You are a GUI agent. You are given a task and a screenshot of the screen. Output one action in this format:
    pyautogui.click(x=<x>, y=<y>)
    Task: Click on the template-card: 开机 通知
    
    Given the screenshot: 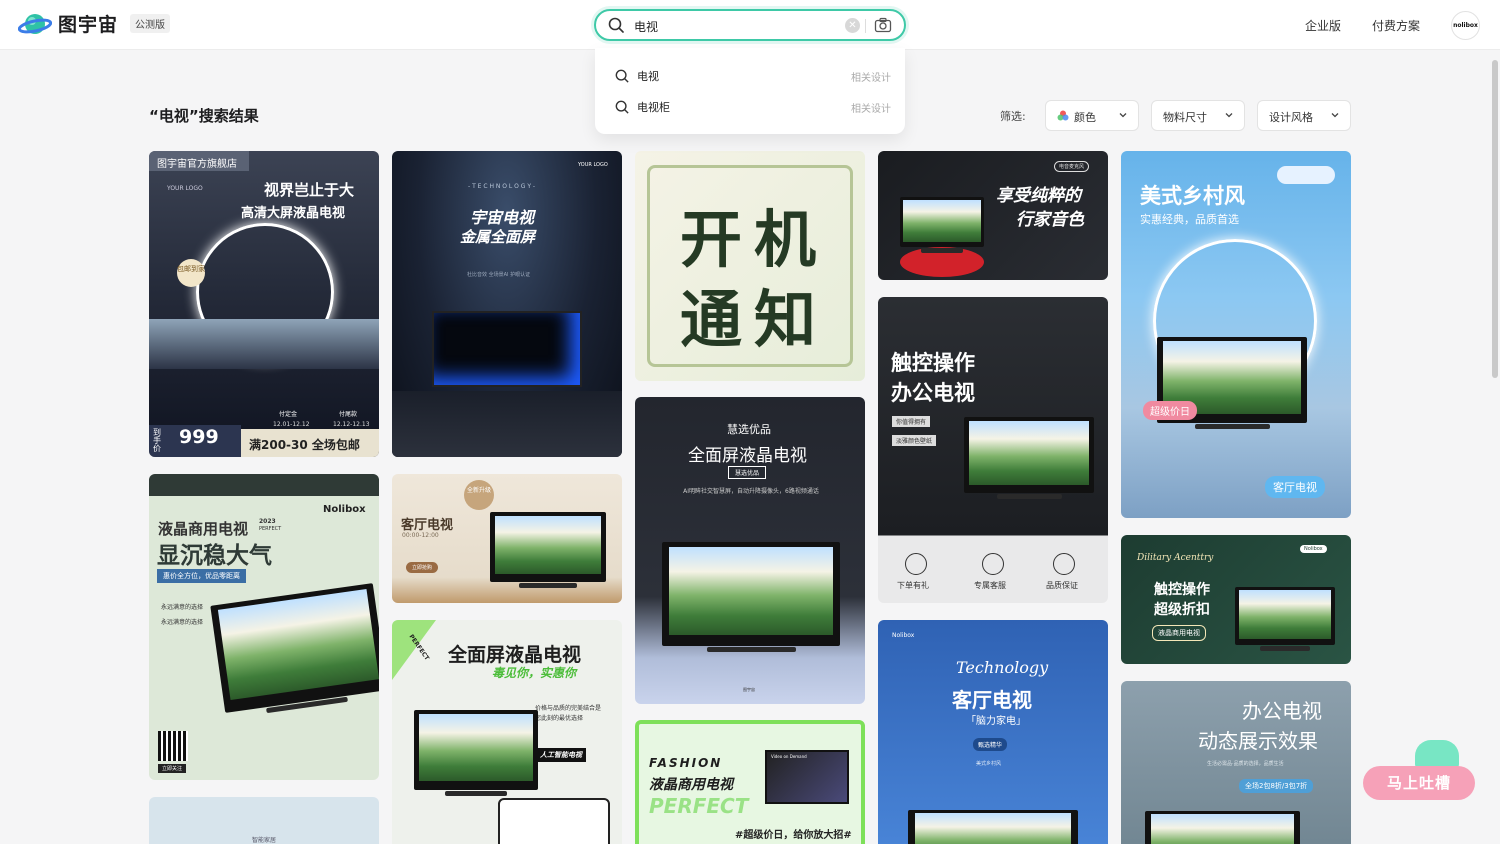 What is the action you would take?
    pyautogui.click(x=750, y=266)
    